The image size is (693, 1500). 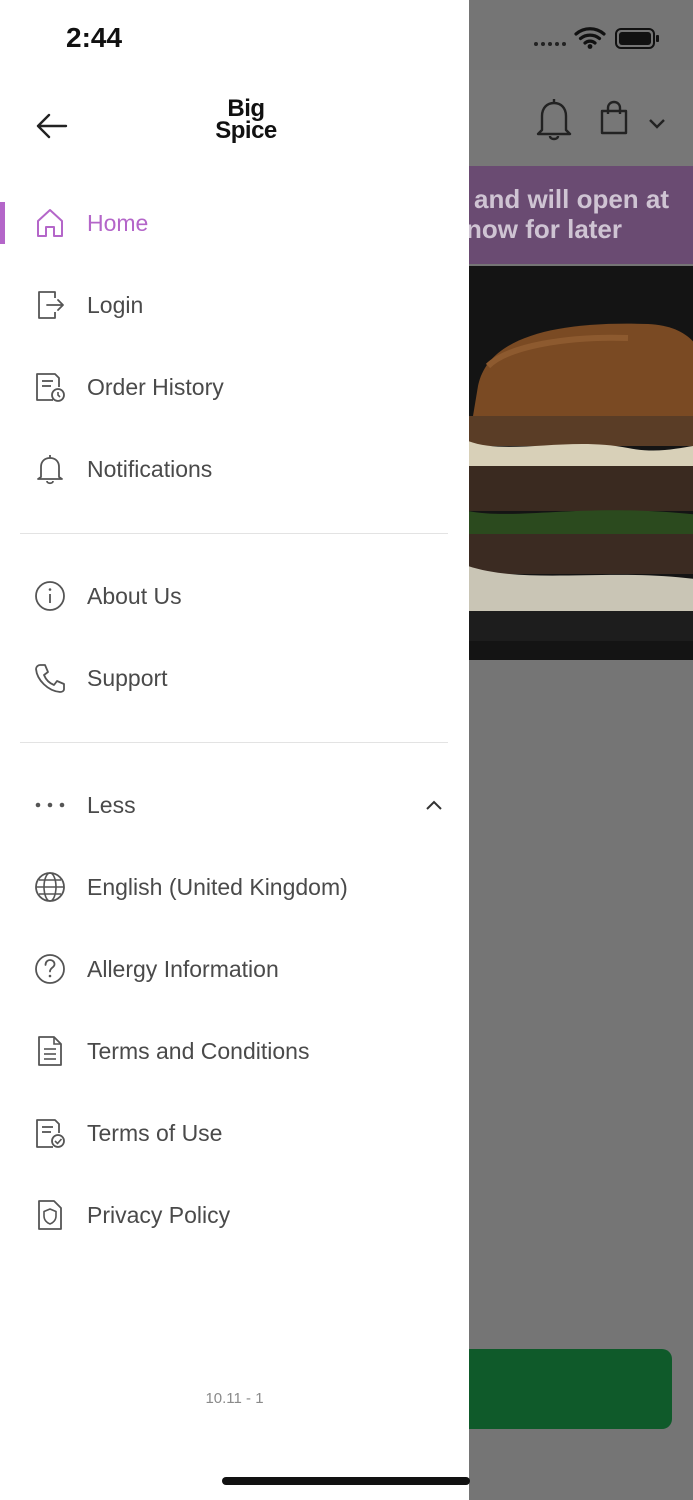 What do you see at coordinates (50, 596) in the screenshot?
I see `info-icon` at bounding box center [50, 596].